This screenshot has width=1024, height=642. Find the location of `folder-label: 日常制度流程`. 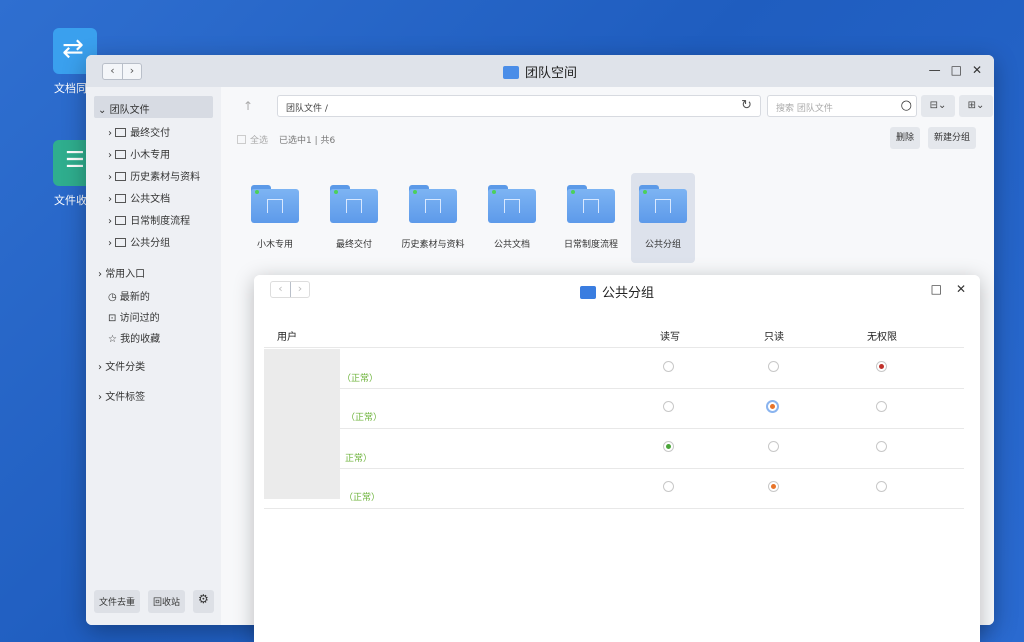

folder-label: 日常制度流程 is located at coordinates (590, 245).